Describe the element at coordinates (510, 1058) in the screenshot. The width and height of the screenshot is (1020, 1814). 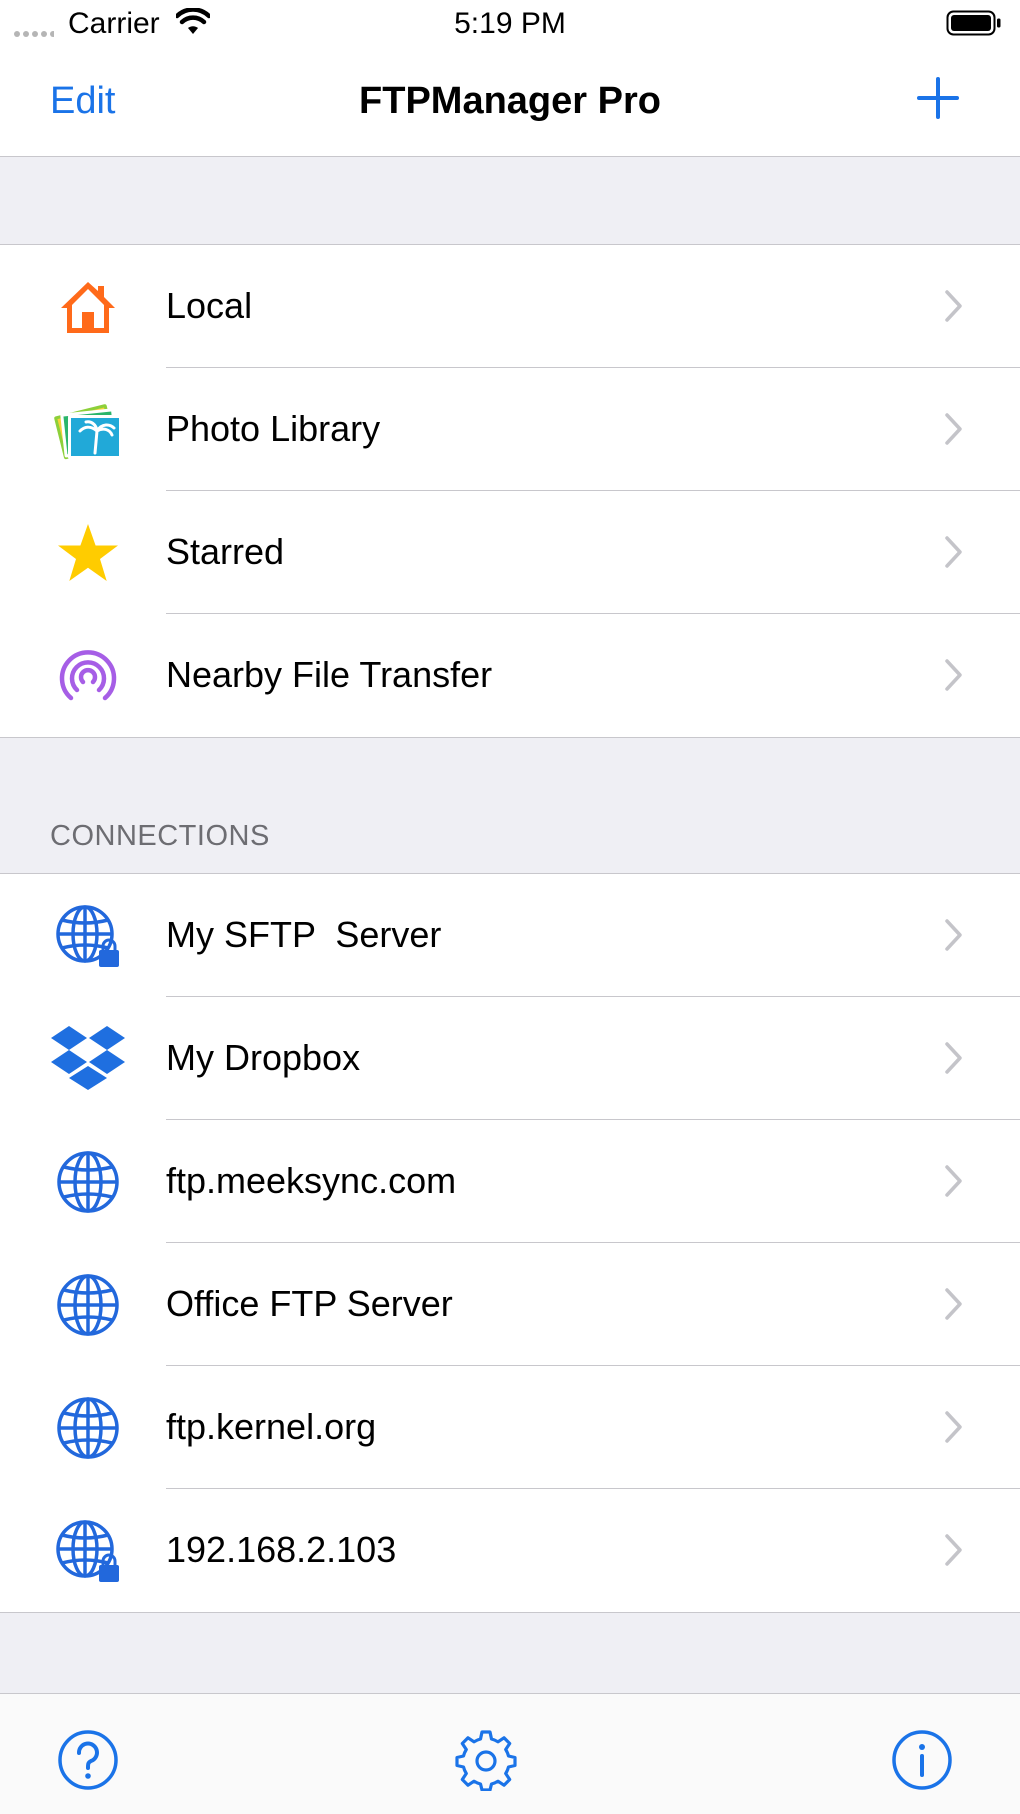
I see `list-item-connection: My Dropbox` at that location.